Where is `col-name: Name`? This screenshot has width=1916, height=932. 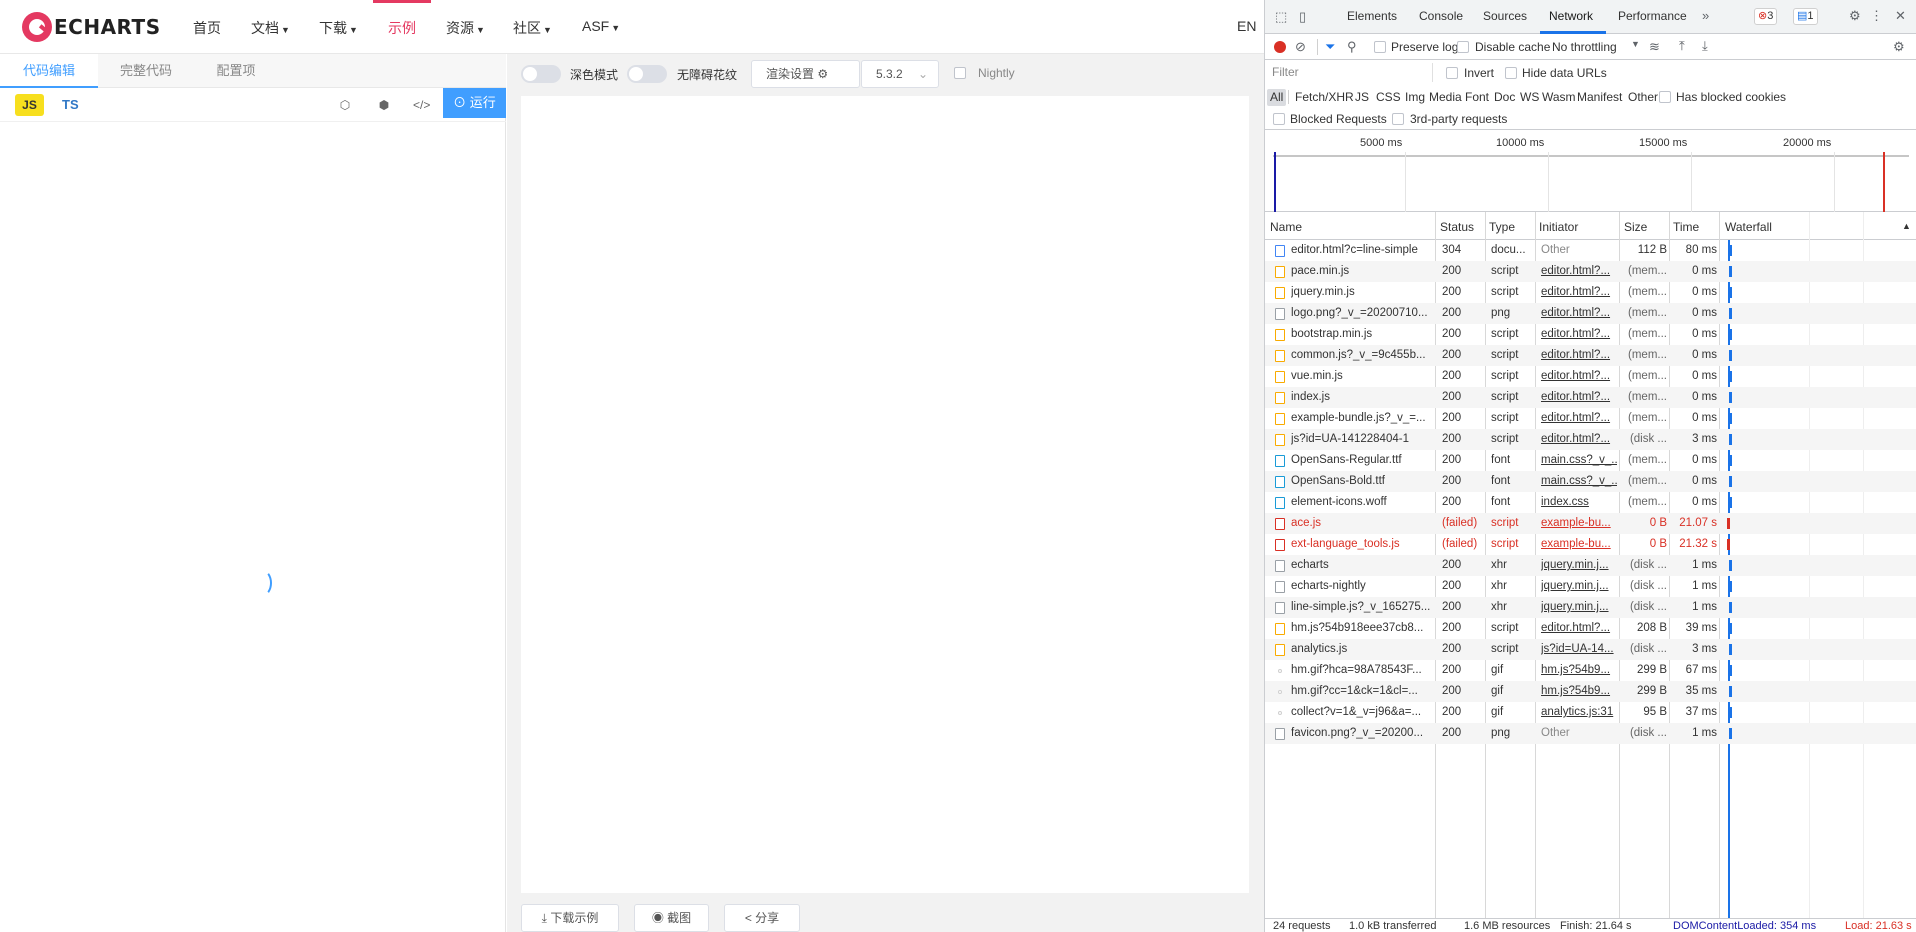
col-name: Name is located at coordinates (1286, 227).